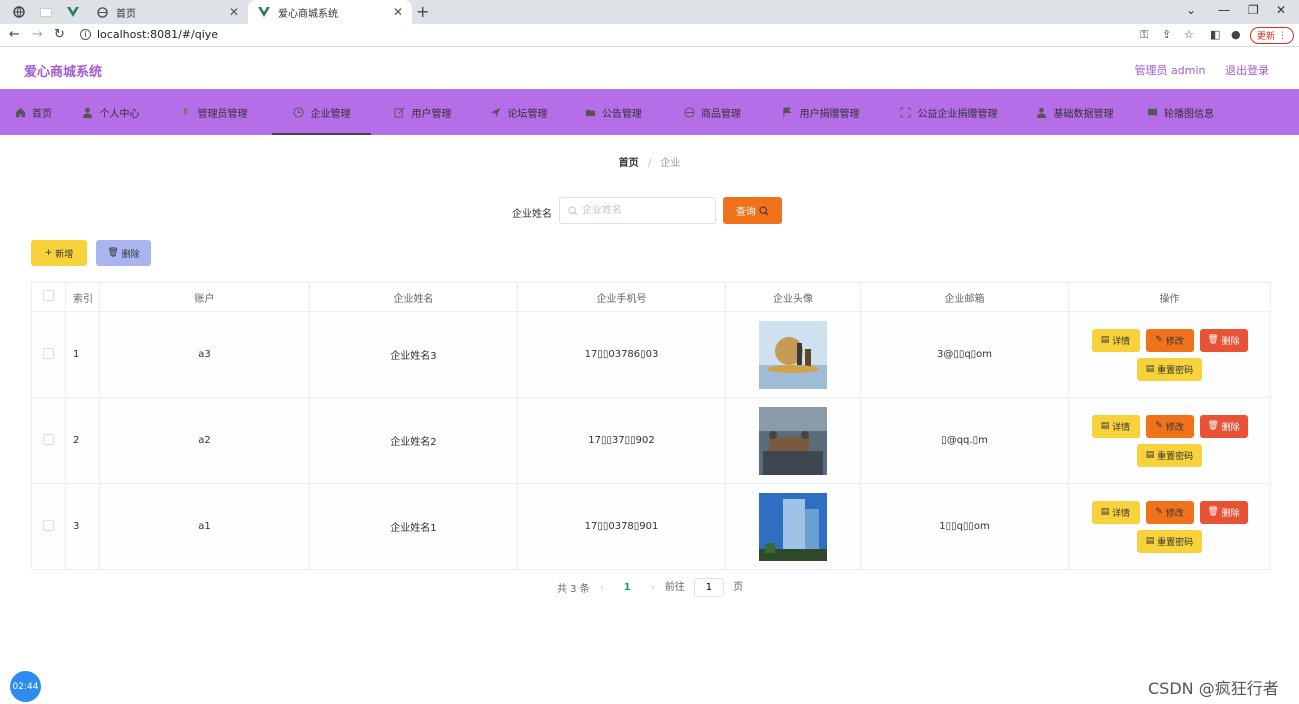  Describe the element at coordinates (644, 210) in the screenshot. I see `search-input` at that location.